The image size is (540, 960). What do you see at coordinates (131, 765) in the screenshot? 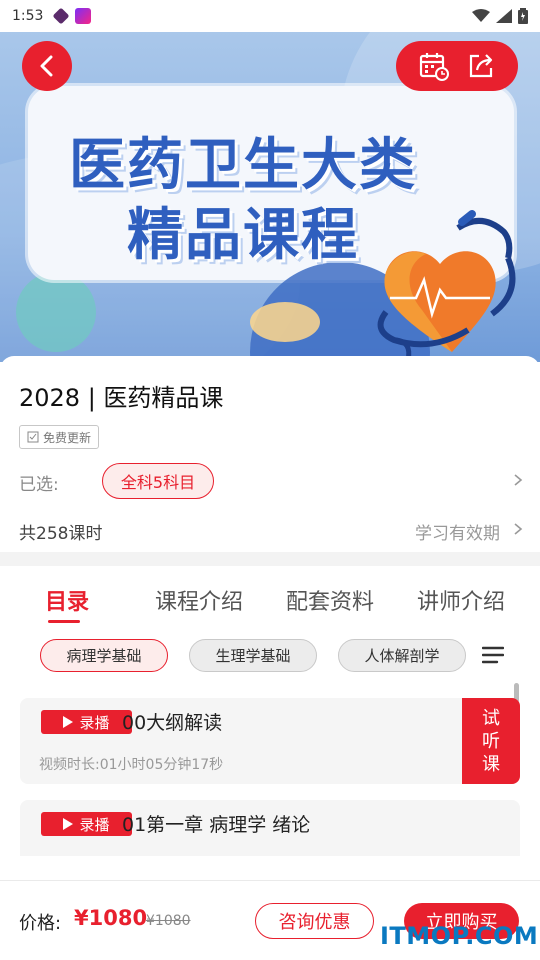
I see `lesson-duration: 视频时长:01小时05分钟17秒` at bounding box center [131, 765].